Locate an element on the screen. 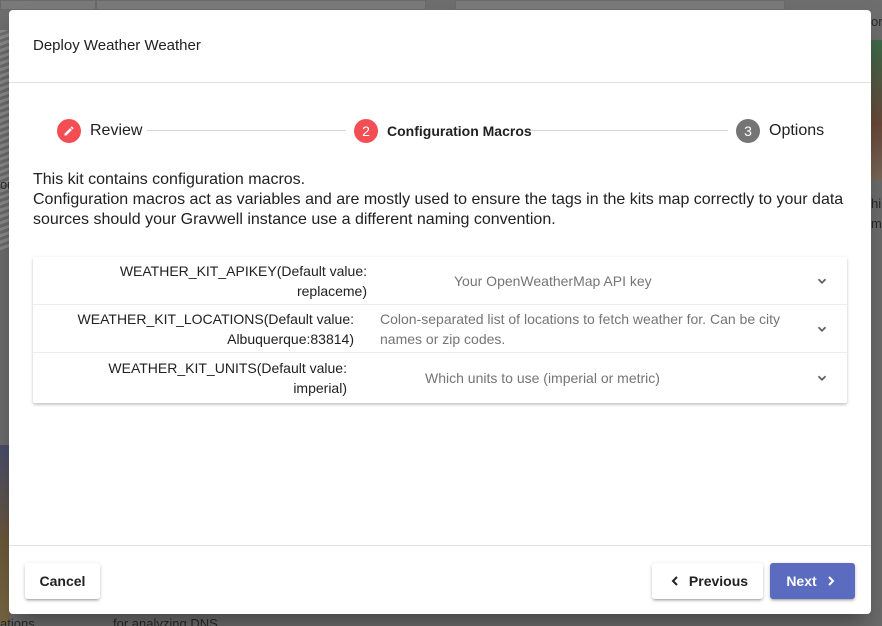  previous-button: Previous is located at coordinates (707, 581).